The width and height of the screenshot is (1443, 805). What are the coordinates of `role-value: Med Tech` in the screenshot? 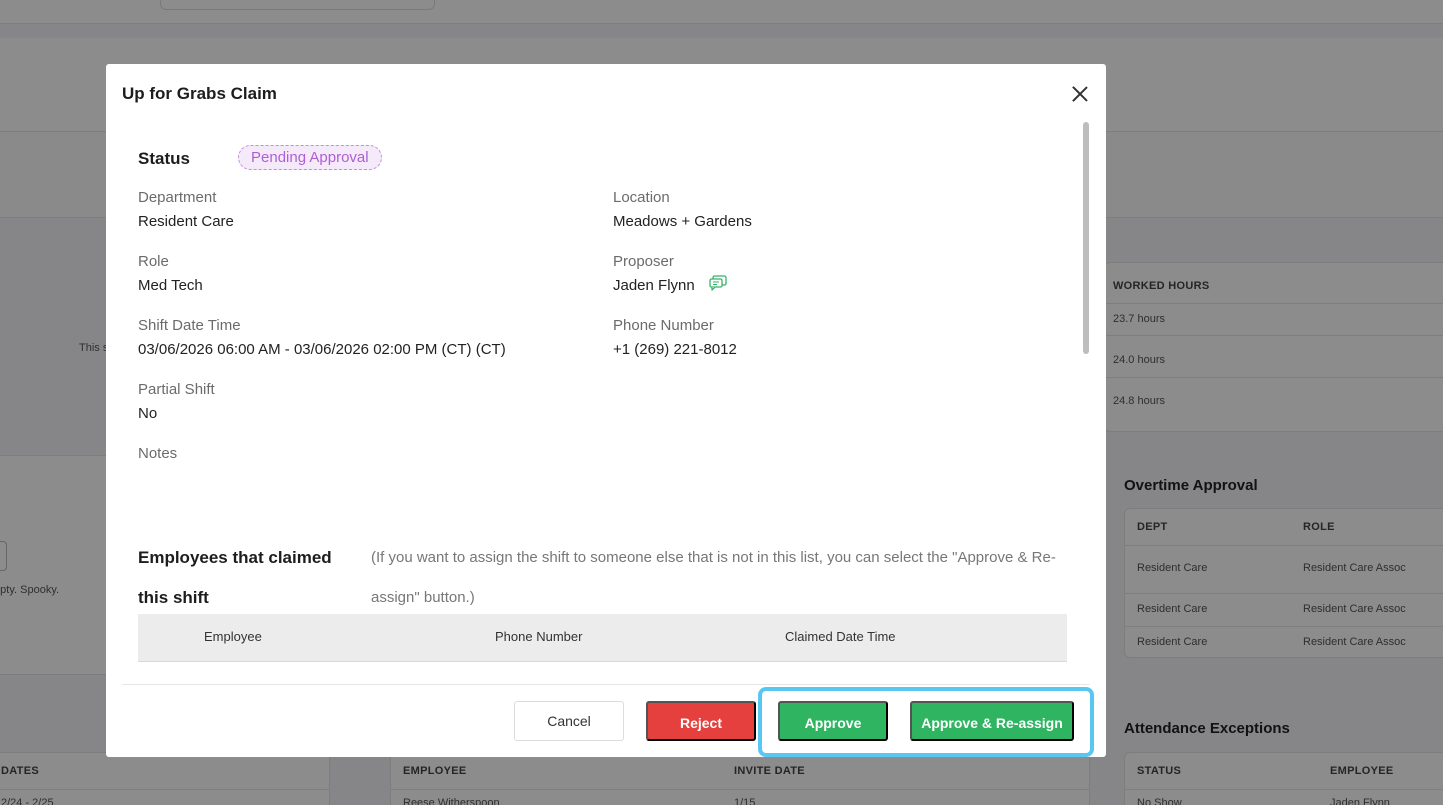 It's located at (170, 285).